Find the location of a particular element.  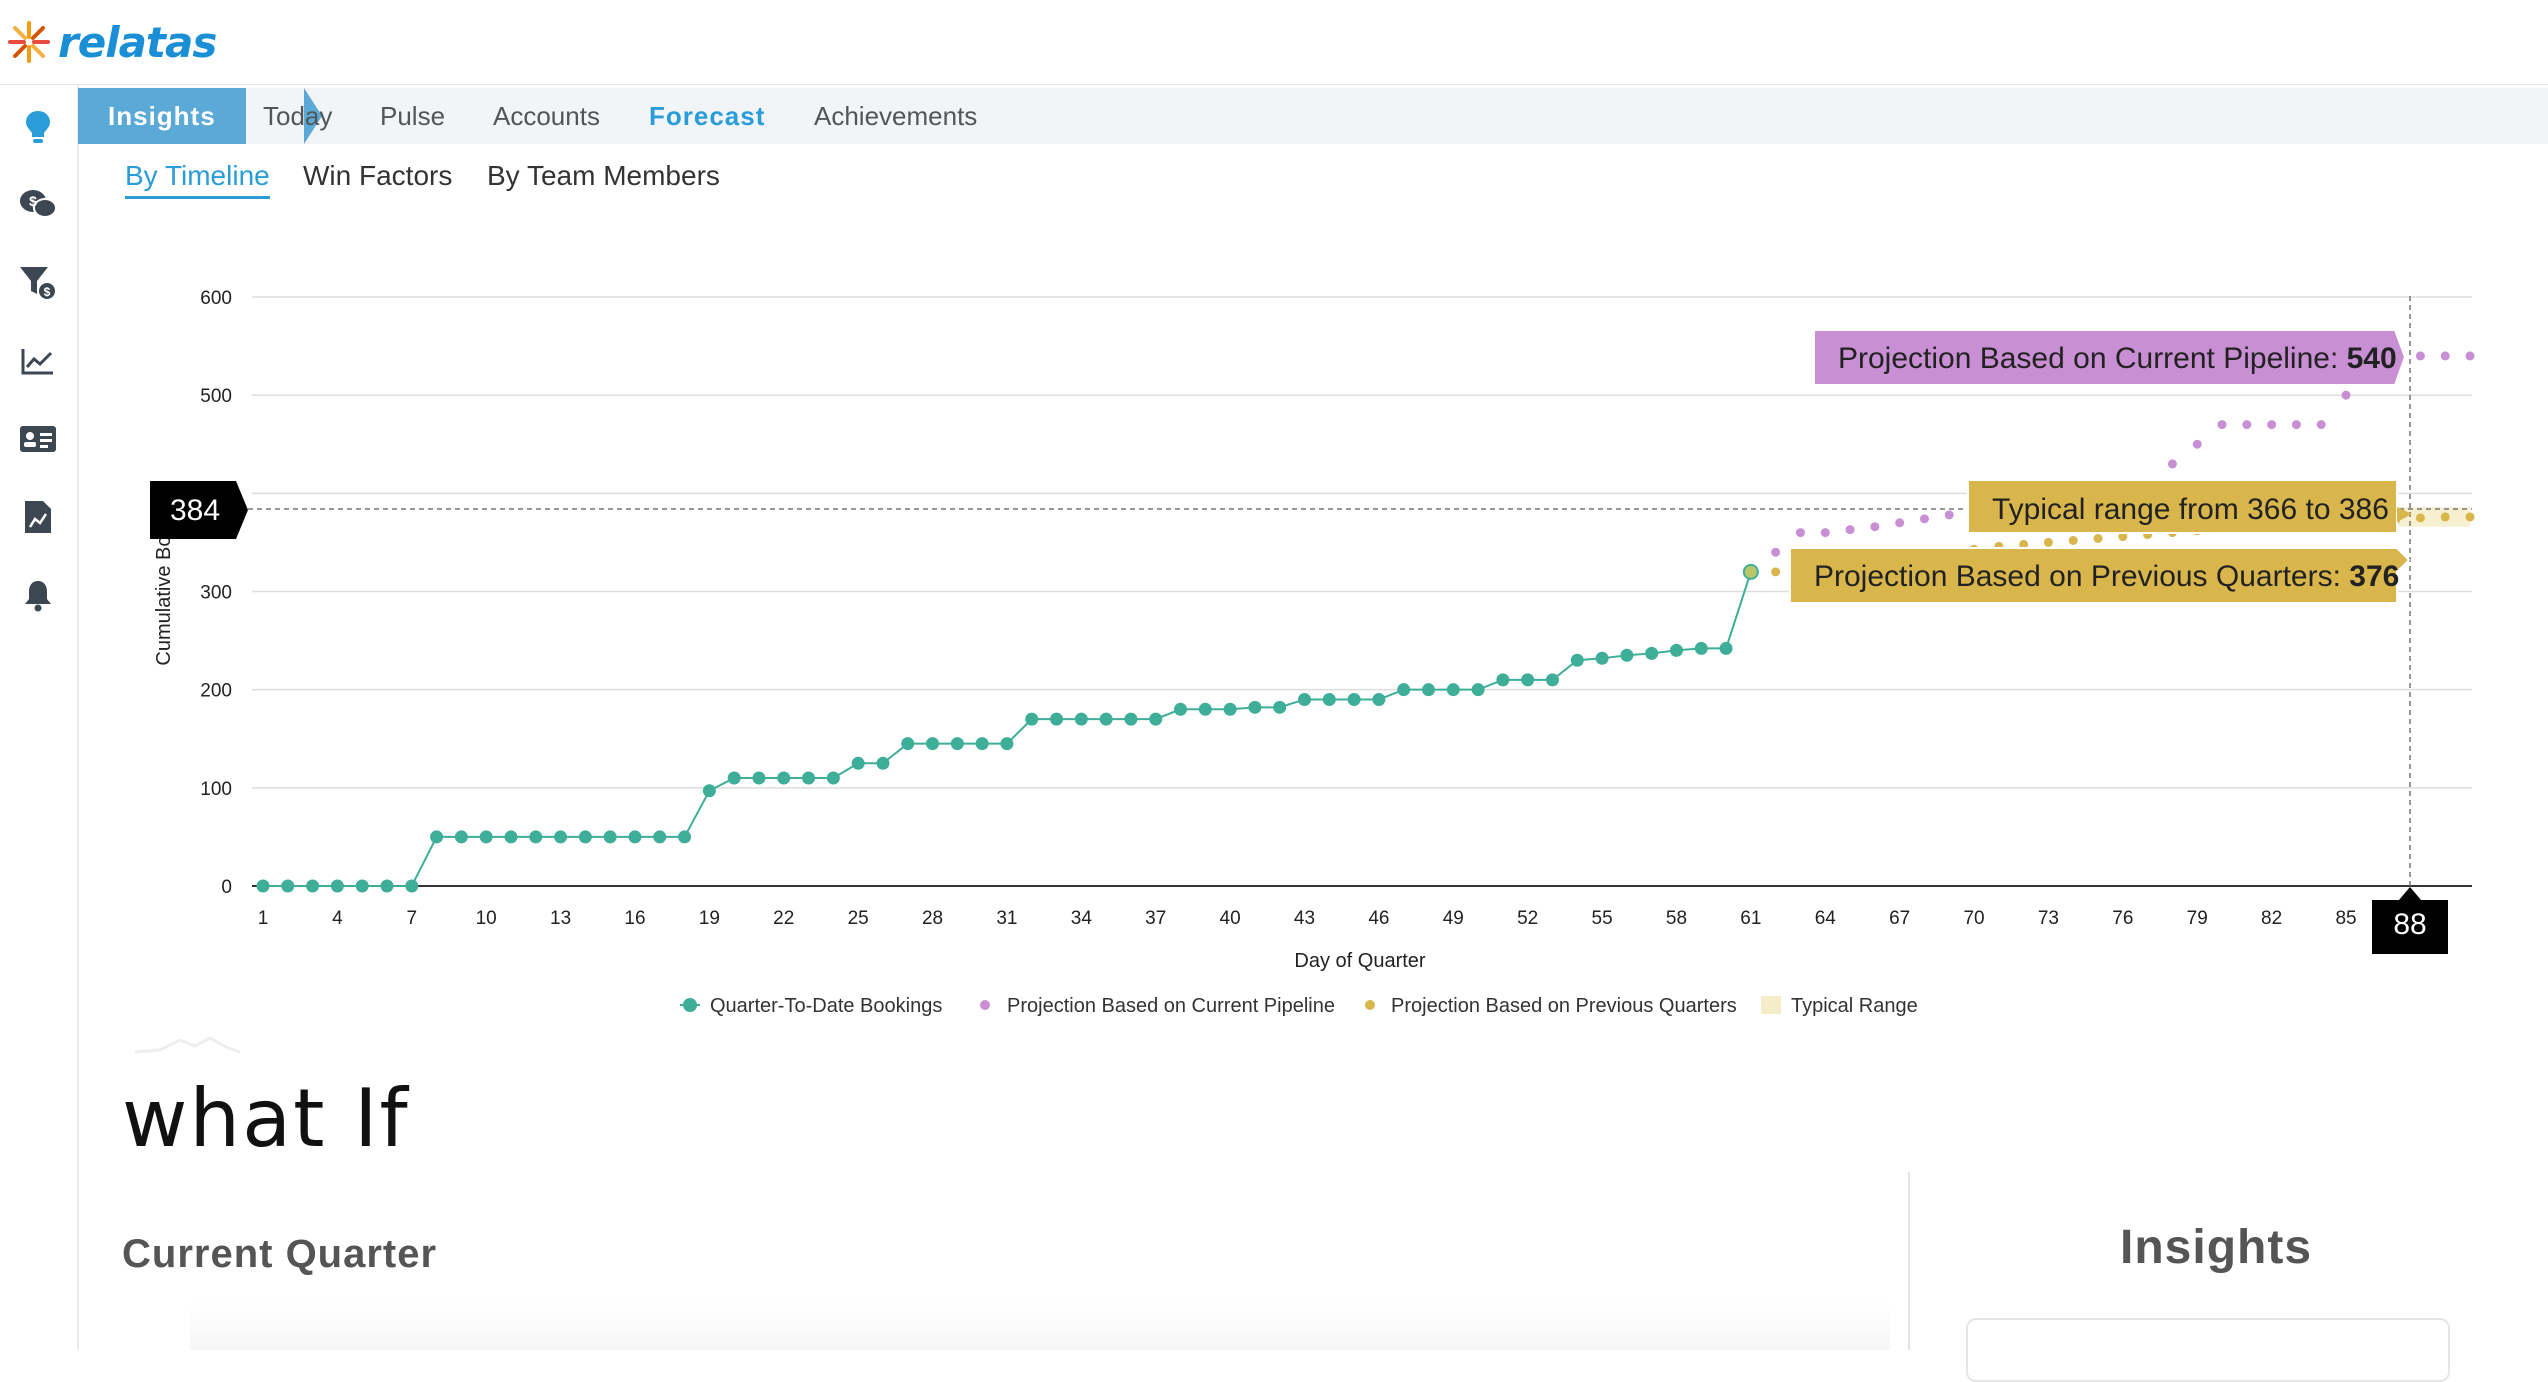

subtab-by-timeline: By Timeline is located at coordinates (197, 179).